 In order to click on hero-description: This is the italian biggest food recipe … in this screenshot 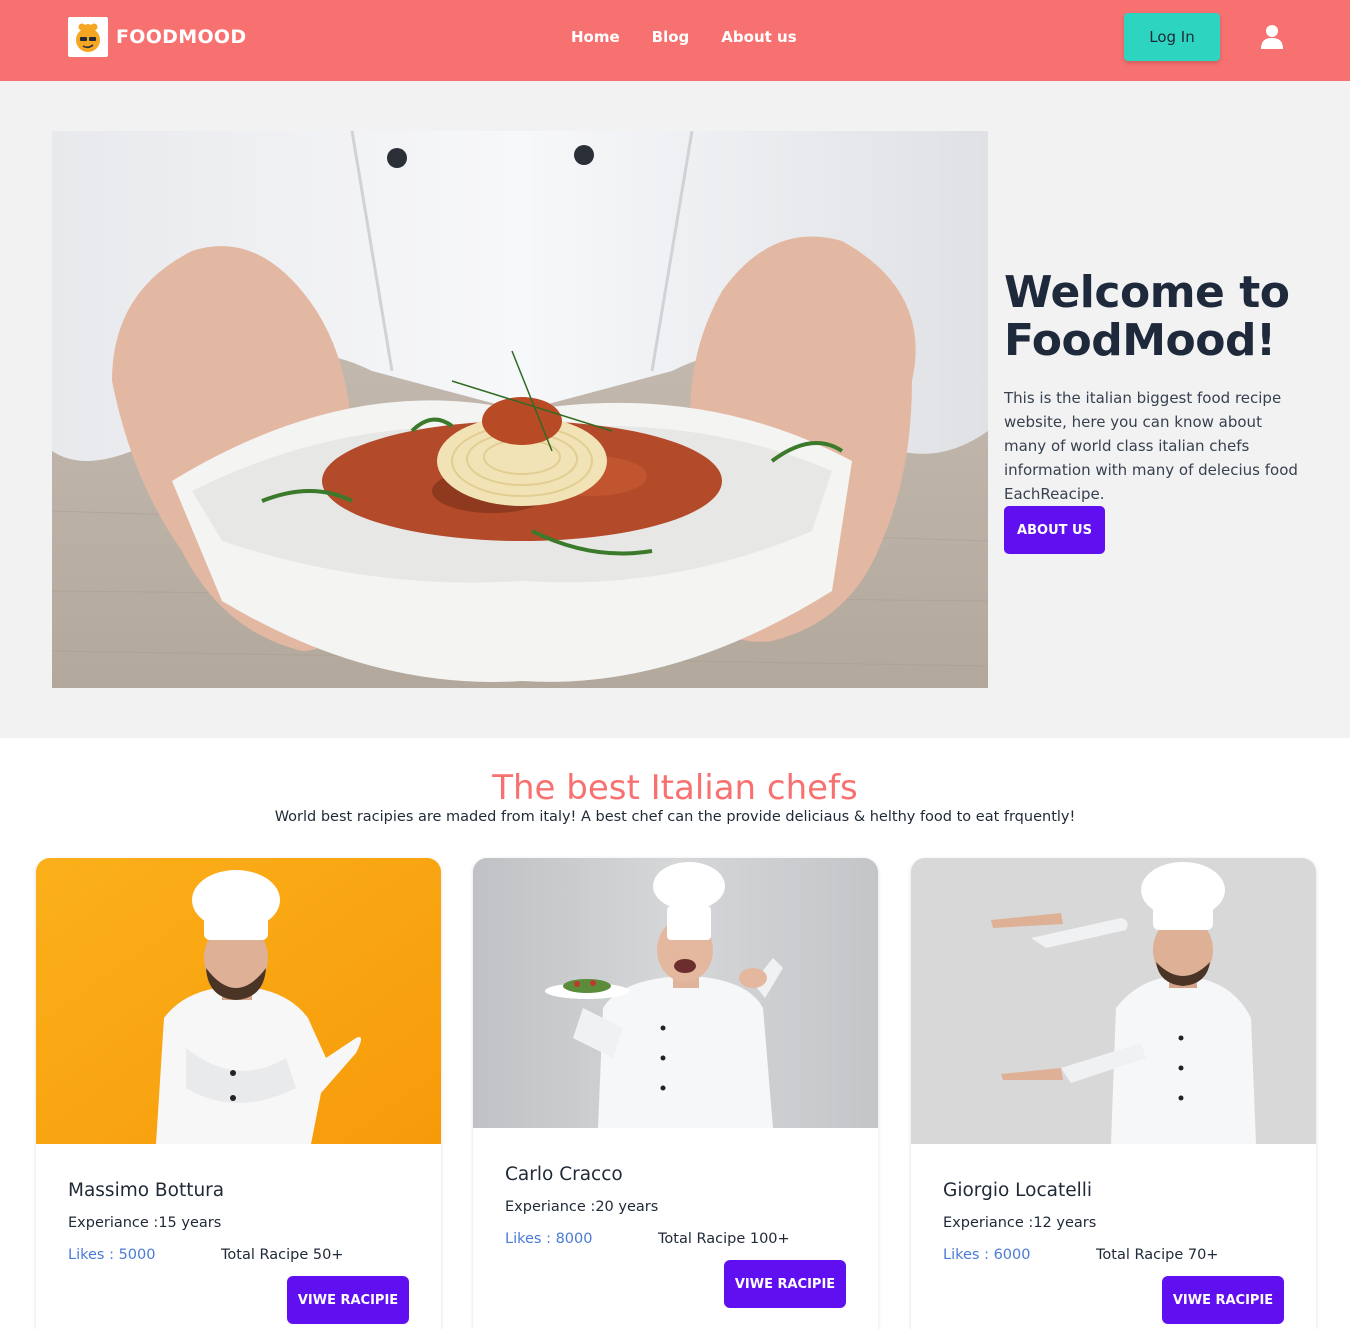, I will do `click(1151, 446)`.